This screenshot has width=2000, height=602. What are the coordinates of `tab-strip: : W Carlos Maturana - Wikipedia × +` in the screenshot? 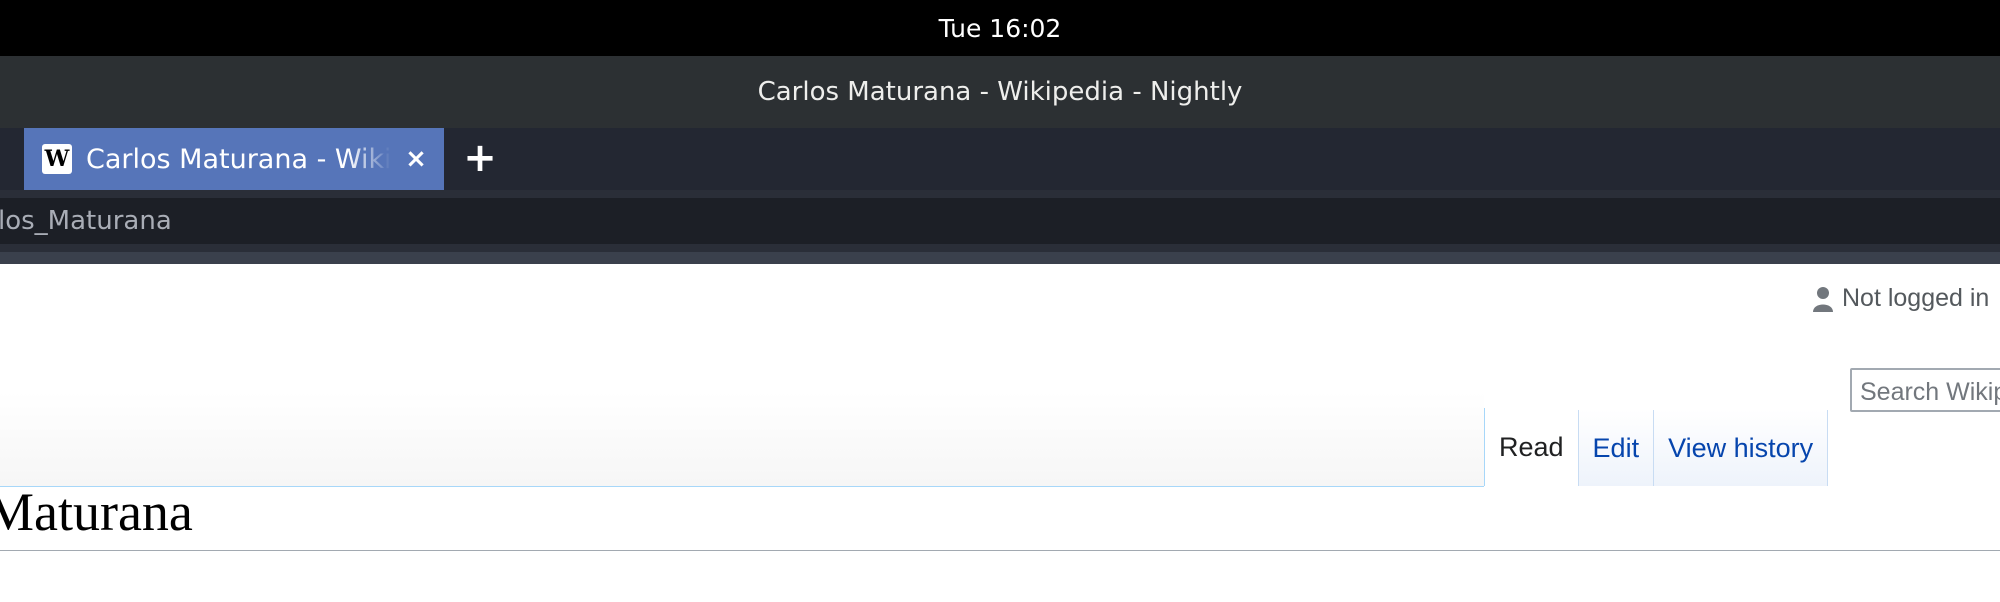 It's located at (1000, 159).